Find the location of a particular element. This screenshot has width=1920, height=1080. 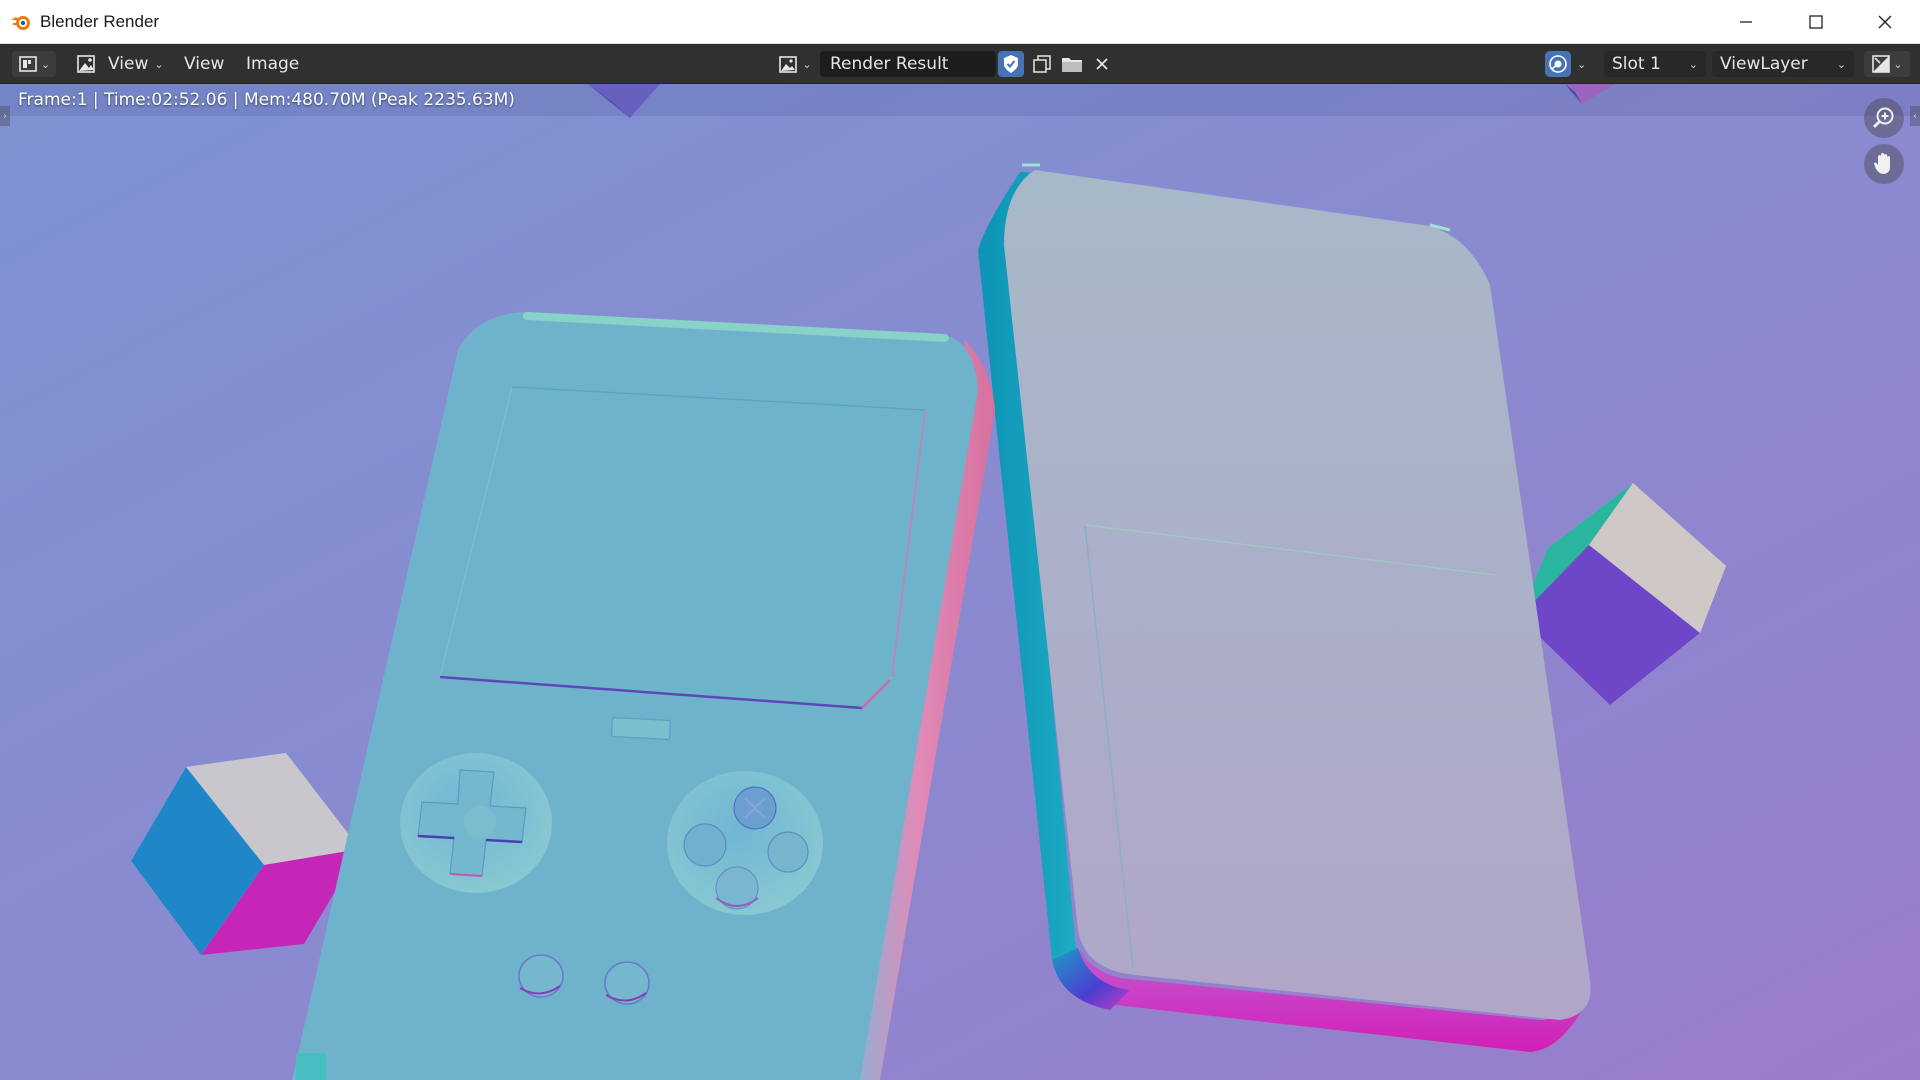

gizmo-icon is located at coordinates (1558, 64).